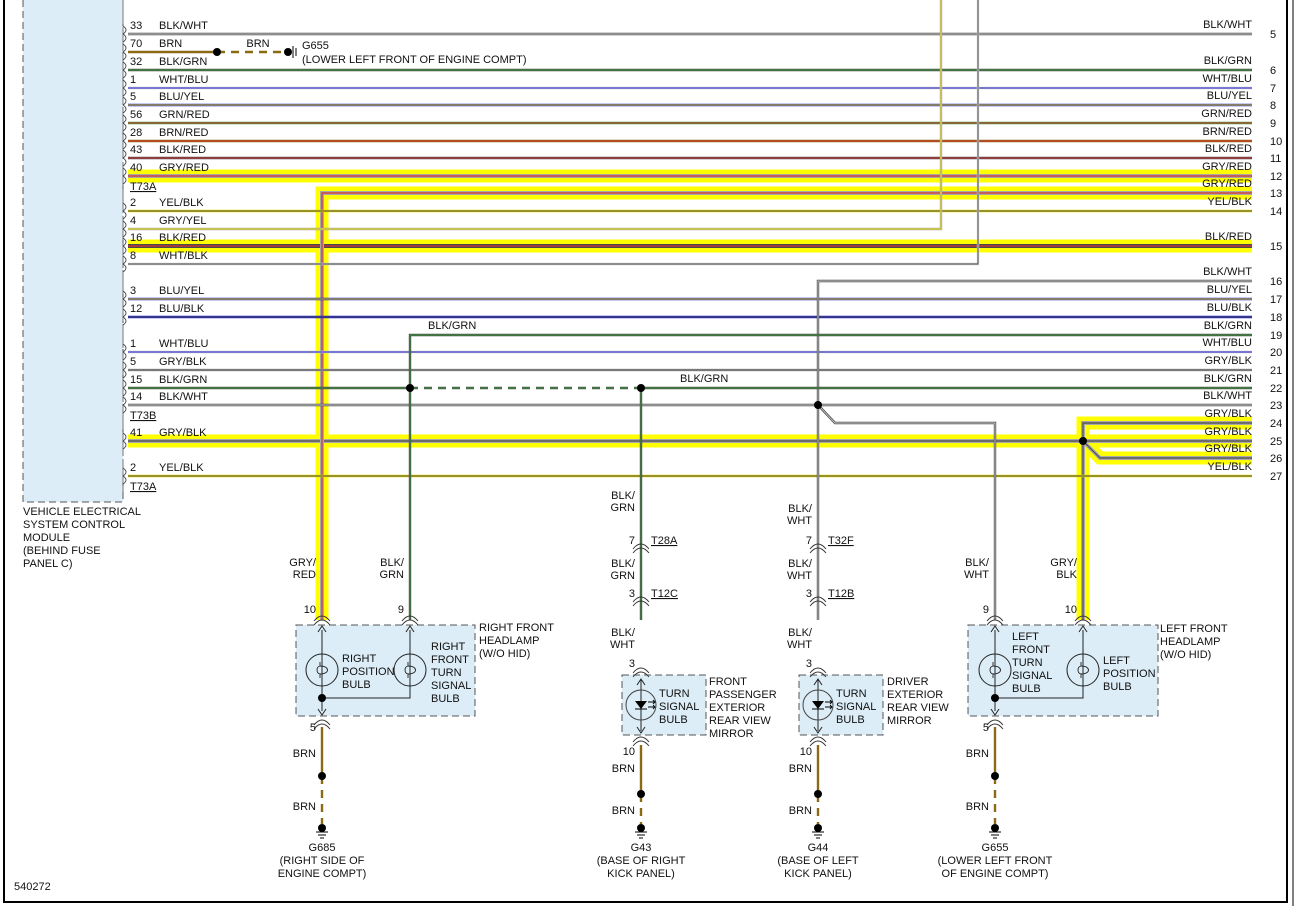 This screenshot has width=1298, height=906. I want to click on module-pin-wire-color: BRN, so click(170, 44).